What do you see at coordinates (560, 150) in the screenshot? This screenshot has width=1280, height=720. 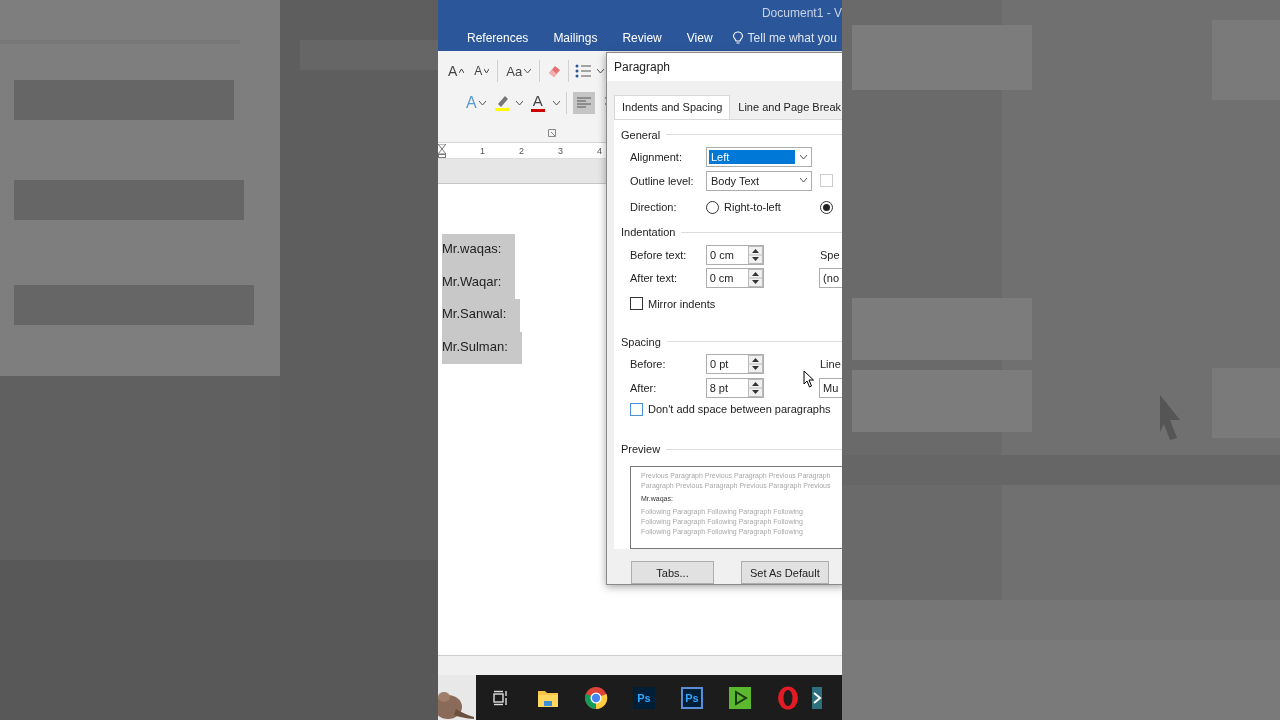 I see `ruler-number: 3` at bounding box center [560, 150].